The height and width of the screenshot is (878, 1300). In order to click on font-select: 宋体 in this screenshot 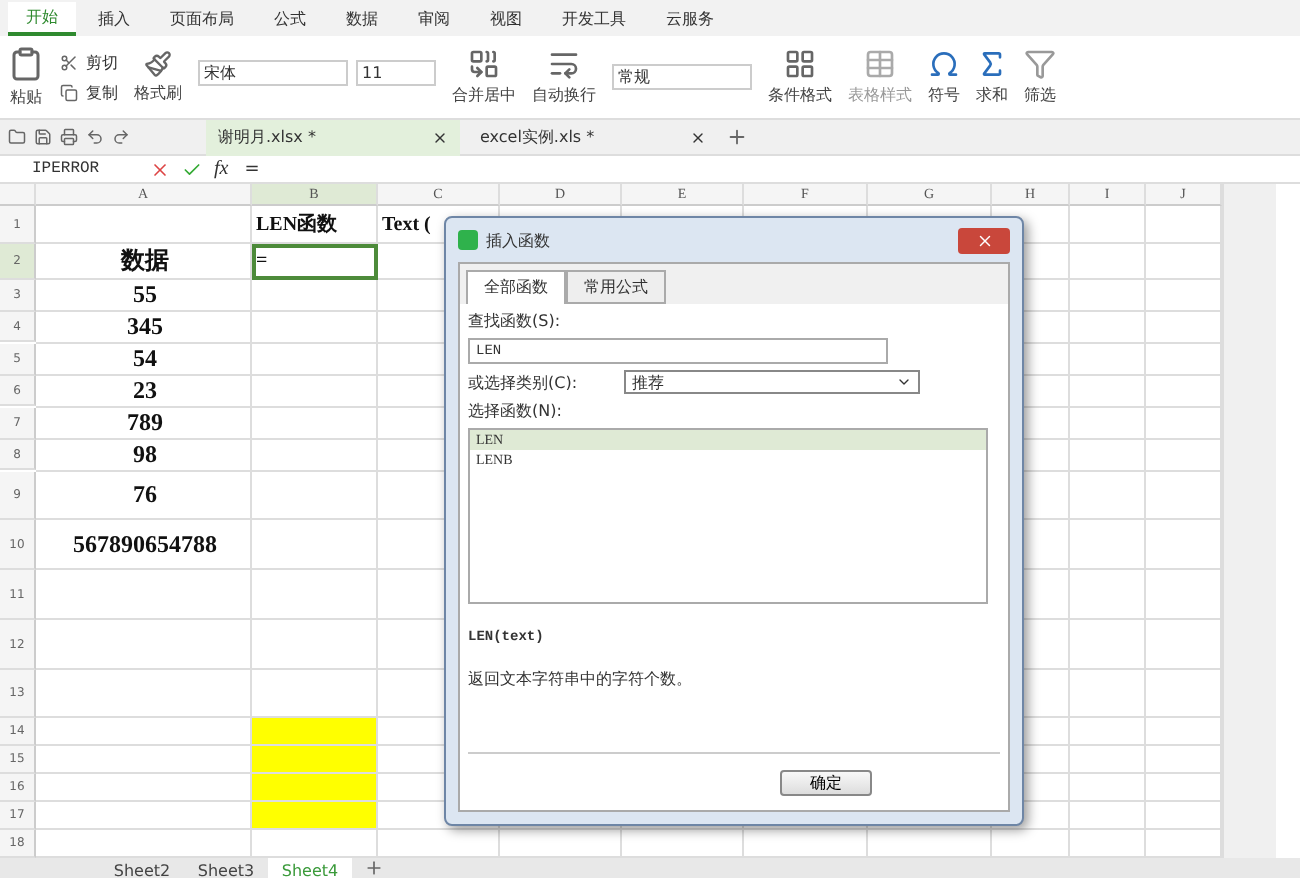, I will do `click(273, 73)`.